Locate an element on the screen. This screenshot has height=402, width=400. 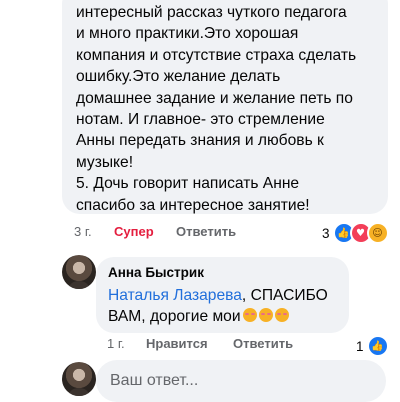
reply-author: Анна Быстрик is located at coordinates (222, 272).